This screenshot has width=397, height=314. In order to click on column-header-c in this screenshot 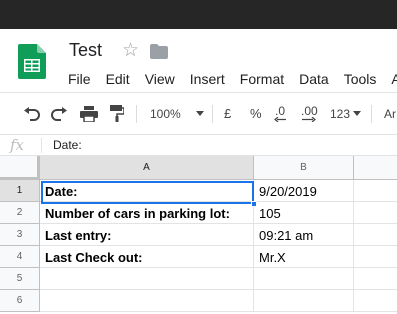, I will do `click(375, 168)`.